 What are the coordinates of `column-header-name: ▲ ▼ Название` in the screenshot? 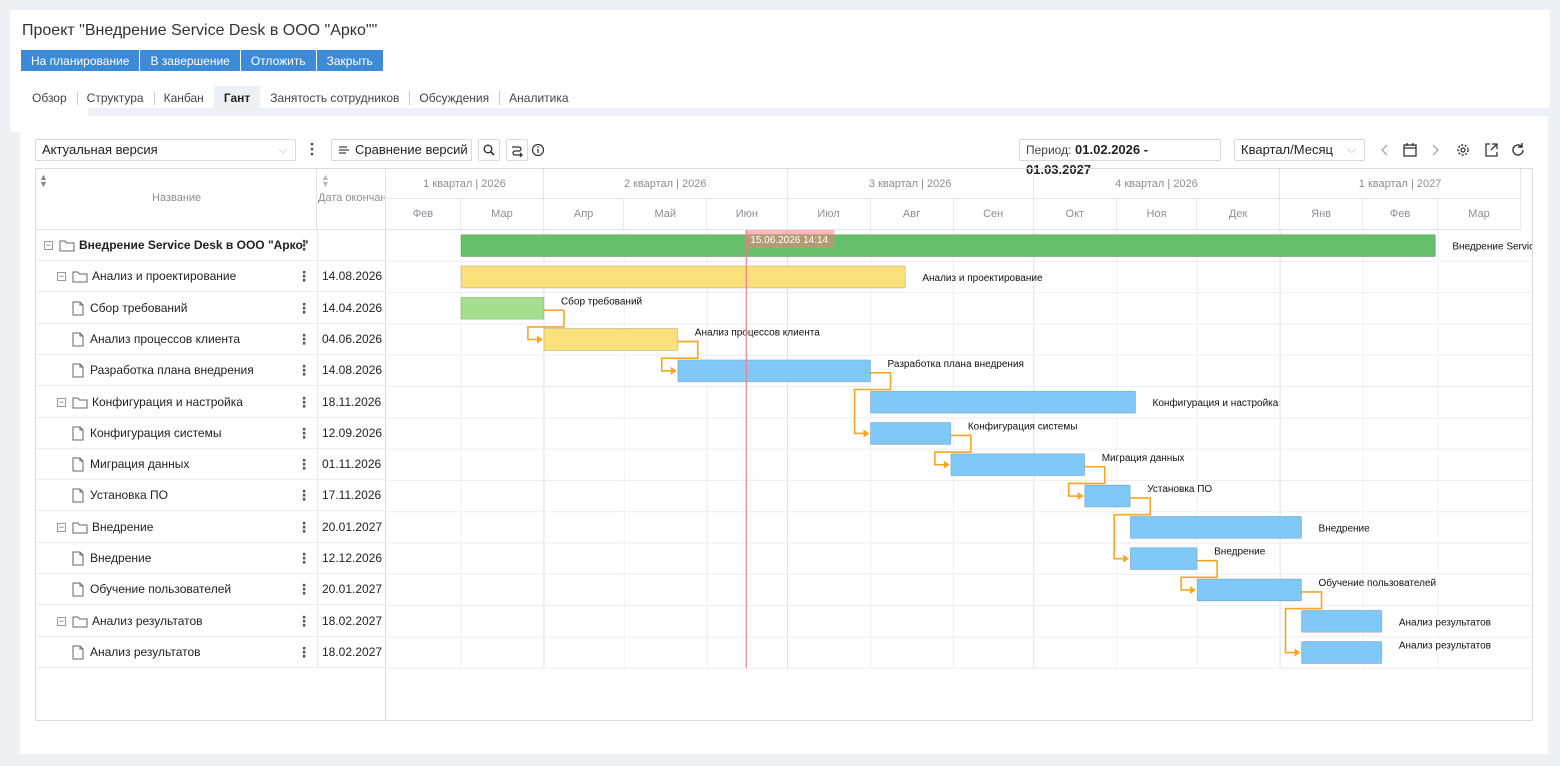 It's located at (176, 199).